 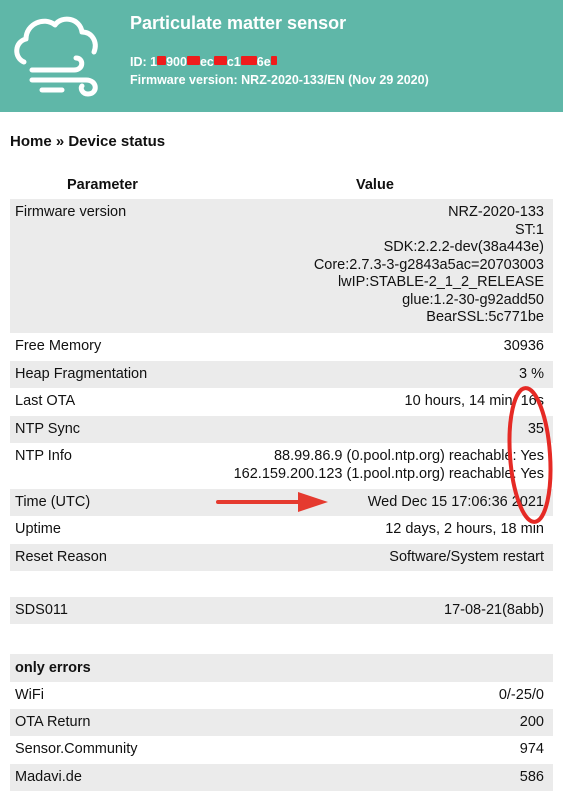 I want to click on table-row: Uptime 12 days, 2 hours, 18 min, so click(x=281, y=530).